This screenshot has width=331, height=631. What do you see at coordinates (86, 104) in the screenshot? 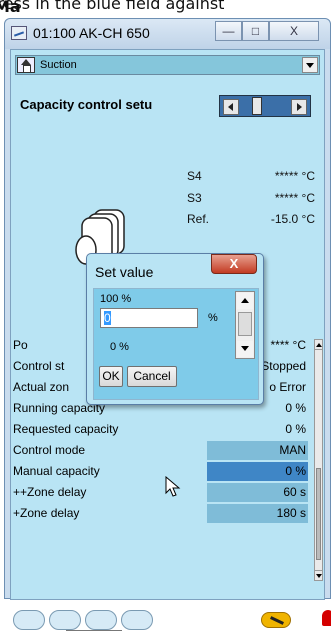
I see `page-title: Capacity control setu` at bounding box center [86, 104].